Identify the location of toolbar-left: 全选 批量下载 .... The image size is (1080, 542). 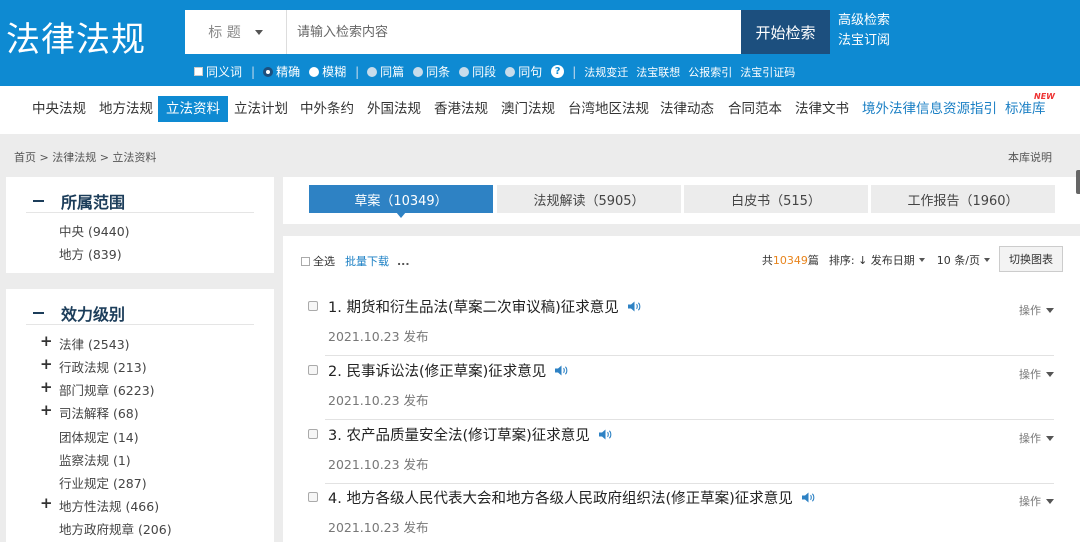
(355, 261).